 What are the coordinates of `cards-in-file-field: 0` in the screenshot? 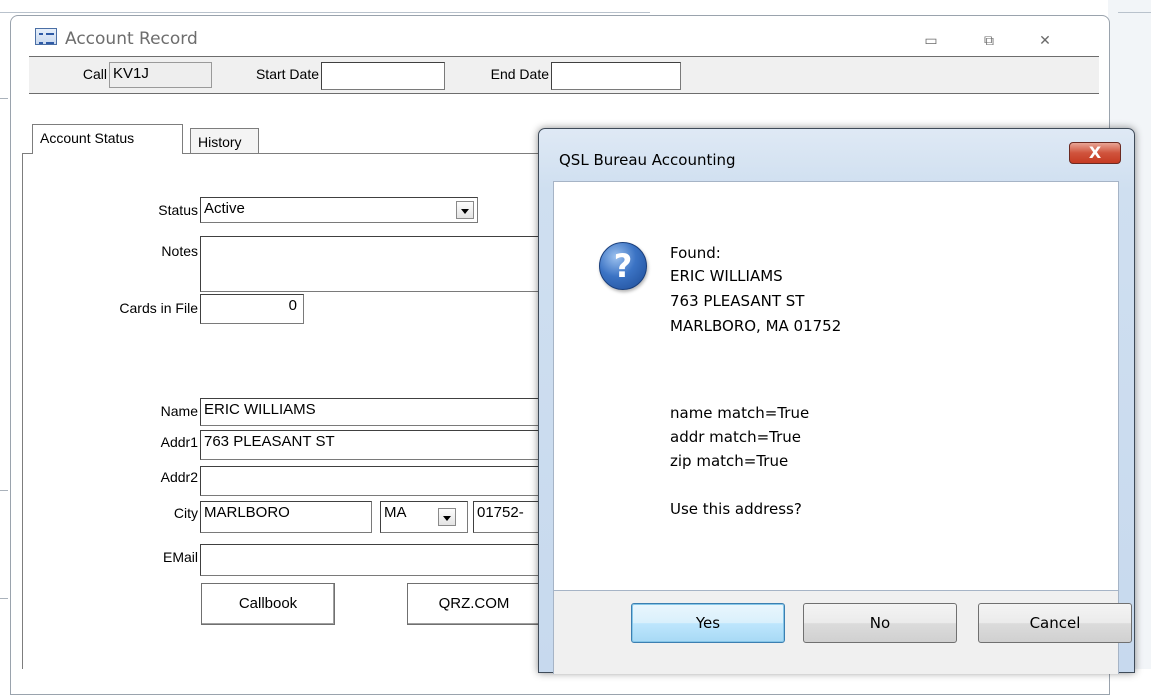 It's located at (252, 309).